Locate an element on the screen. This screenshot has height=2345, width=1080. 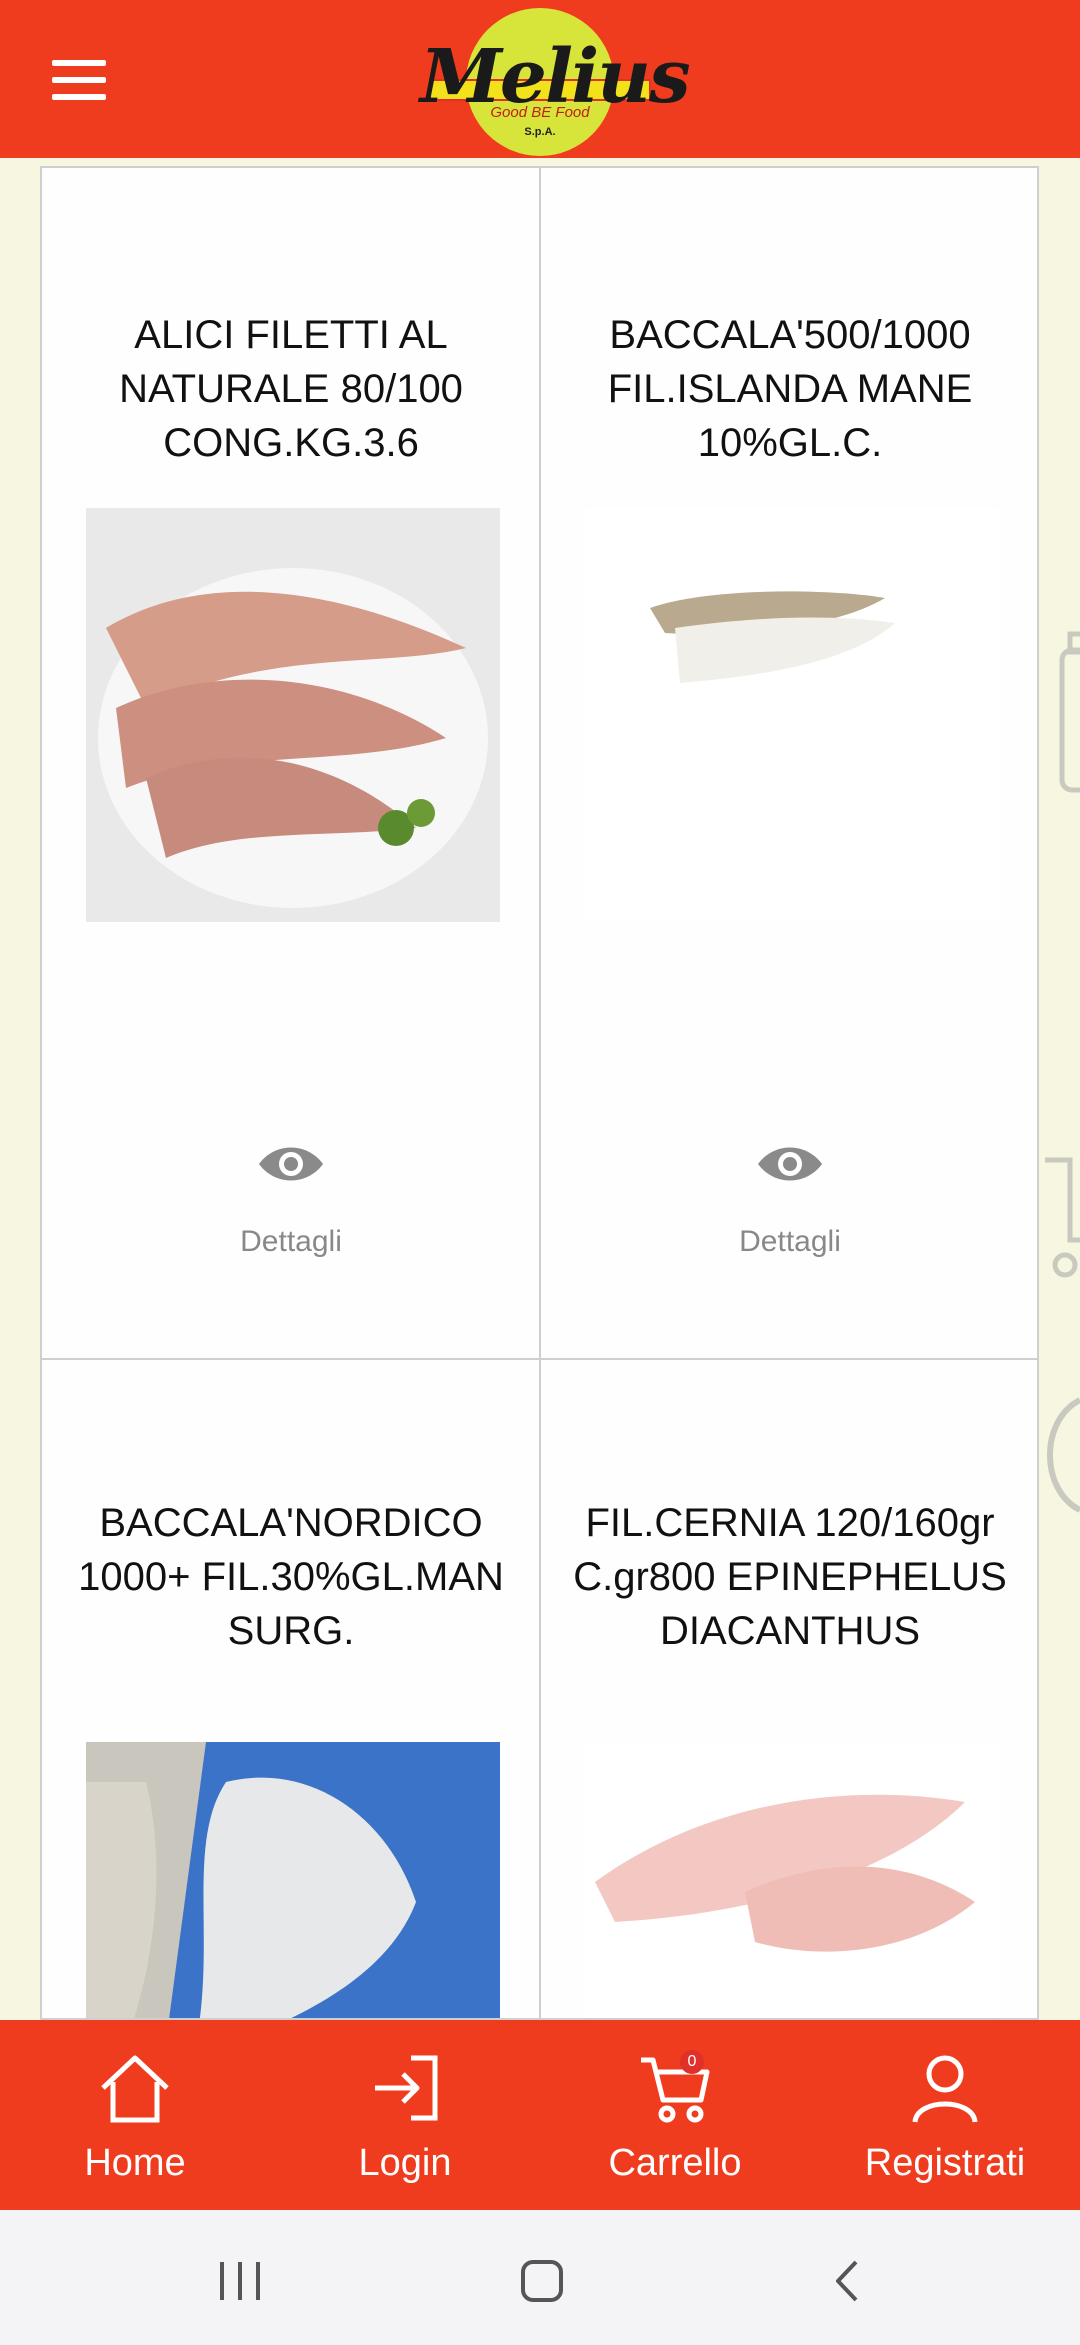
nav-home-label: Home is located at coordinates (135, 2163).